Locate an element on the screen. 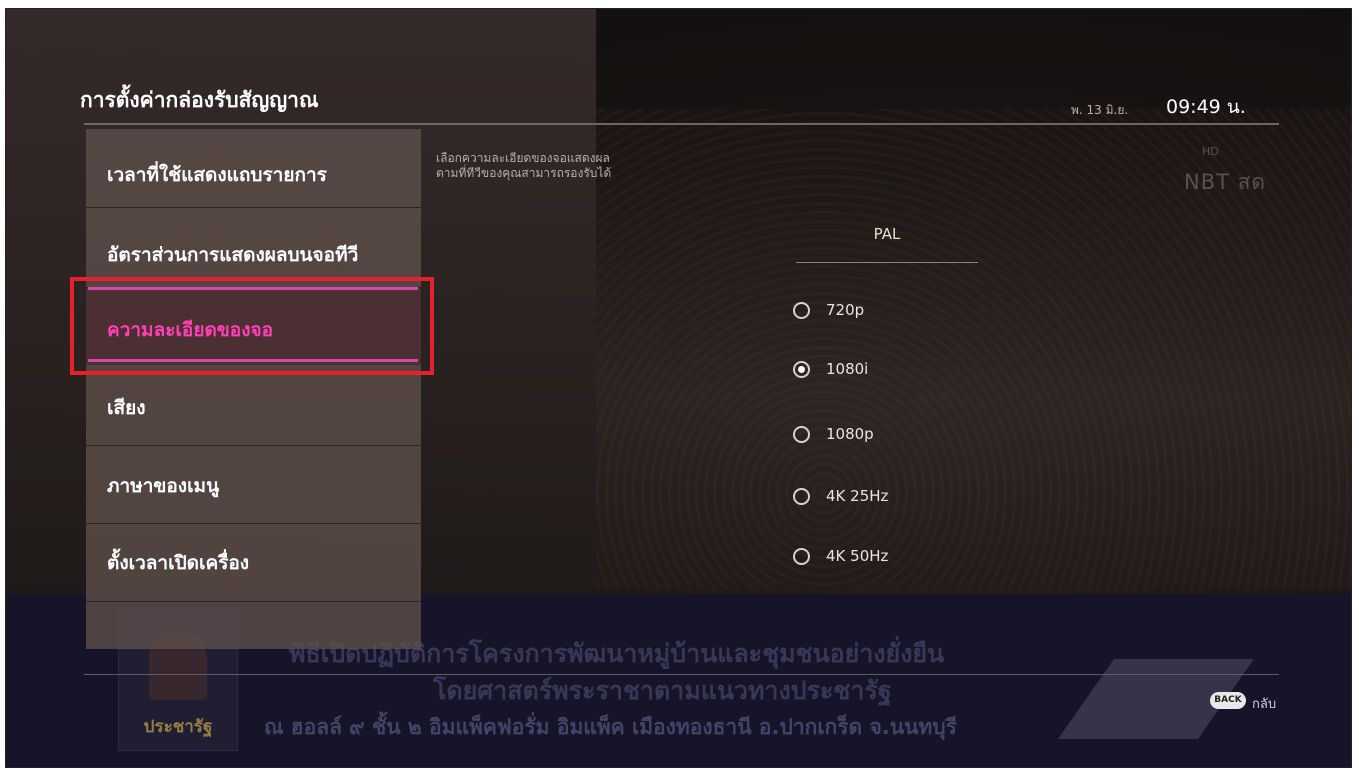 The width and height of the screenshot is (1359, 770). page-title: การตั้งค่ากล่องรับสัญญาณ is located at coordinates (199, 100).